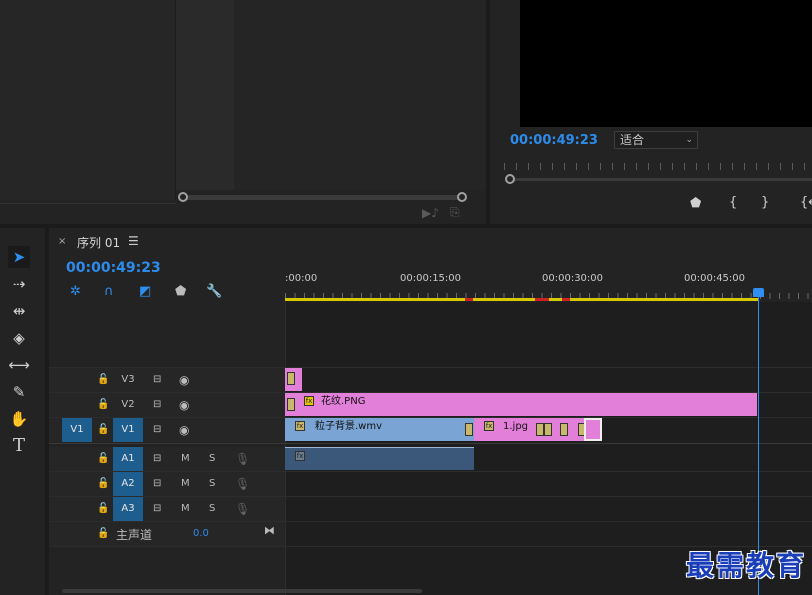 The height and width of the screenshot is (595, 812). Describe the element at coordinates (431, 278) in the screenshot. I see `ruler-label-15: 00:00:15:00` at that location.